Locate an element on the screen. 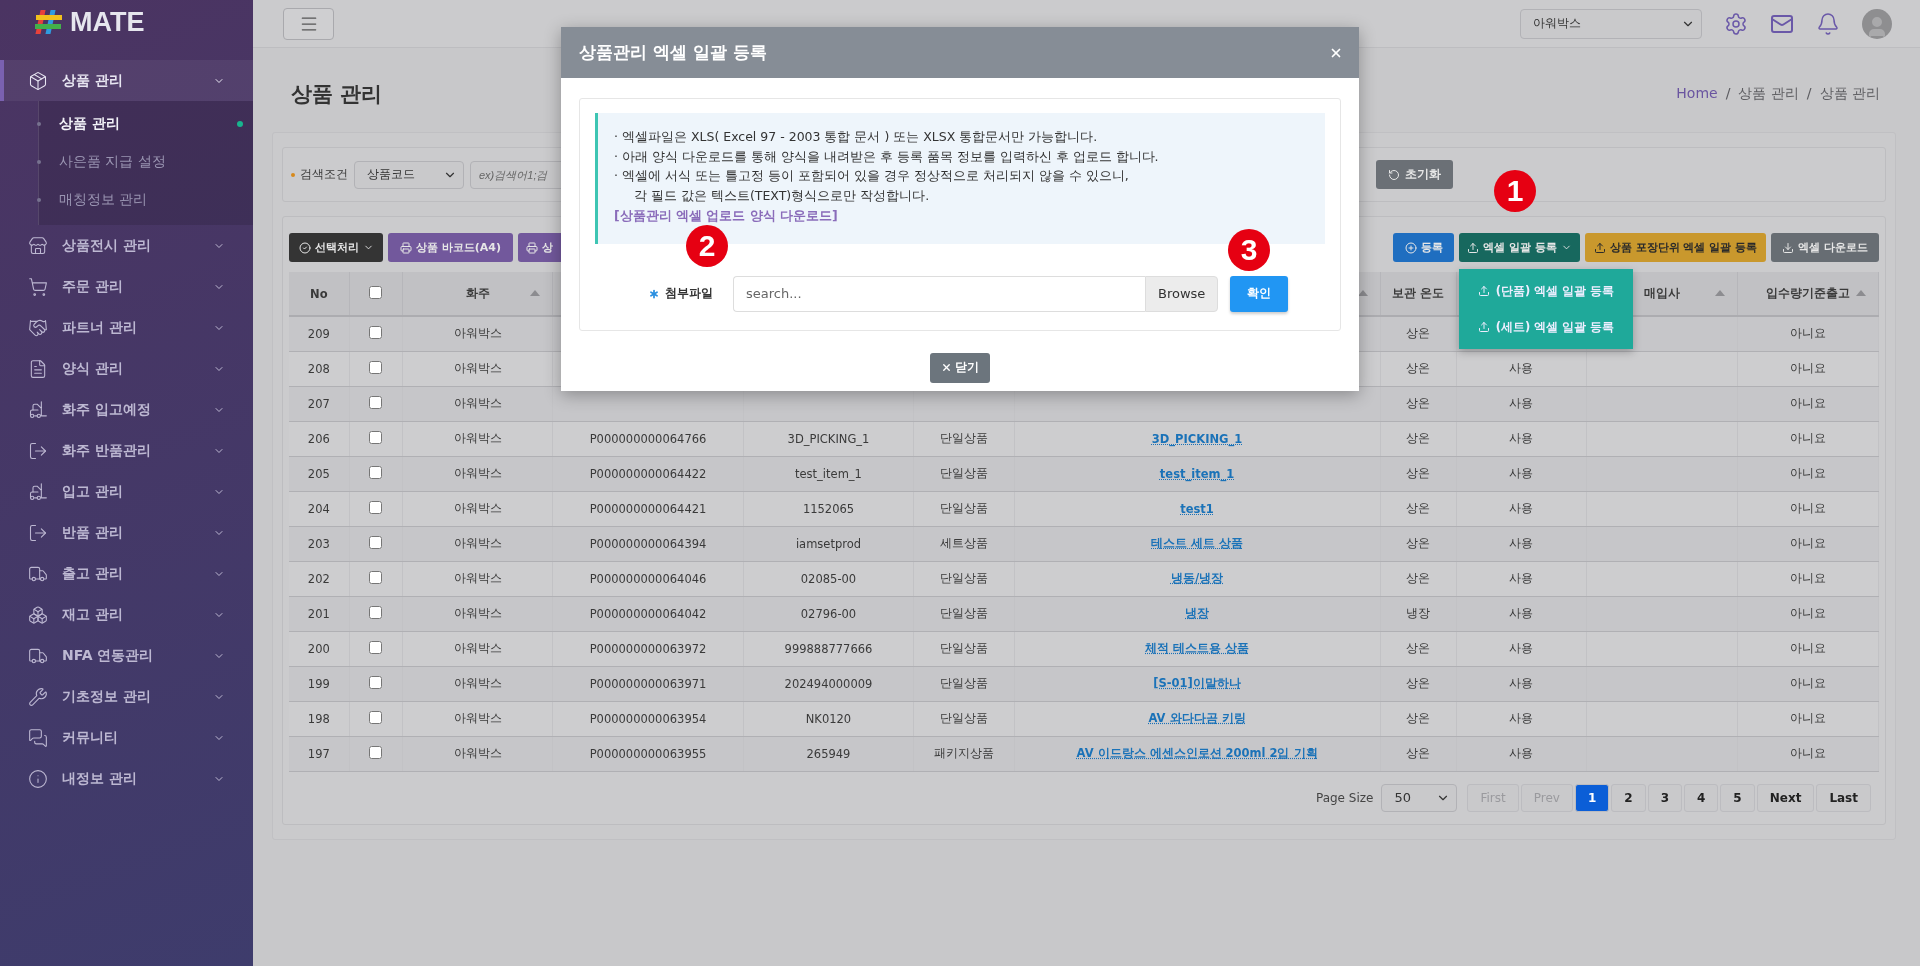  breadcrumb-link: Home is located at coordinates (1697, 94).